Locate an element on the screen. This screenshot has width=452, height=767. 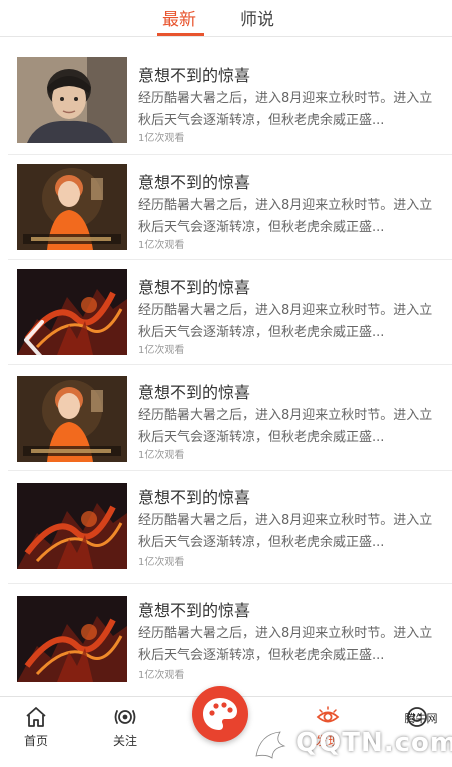
nav-follow: 关注 is located at coordinates (125, 732).